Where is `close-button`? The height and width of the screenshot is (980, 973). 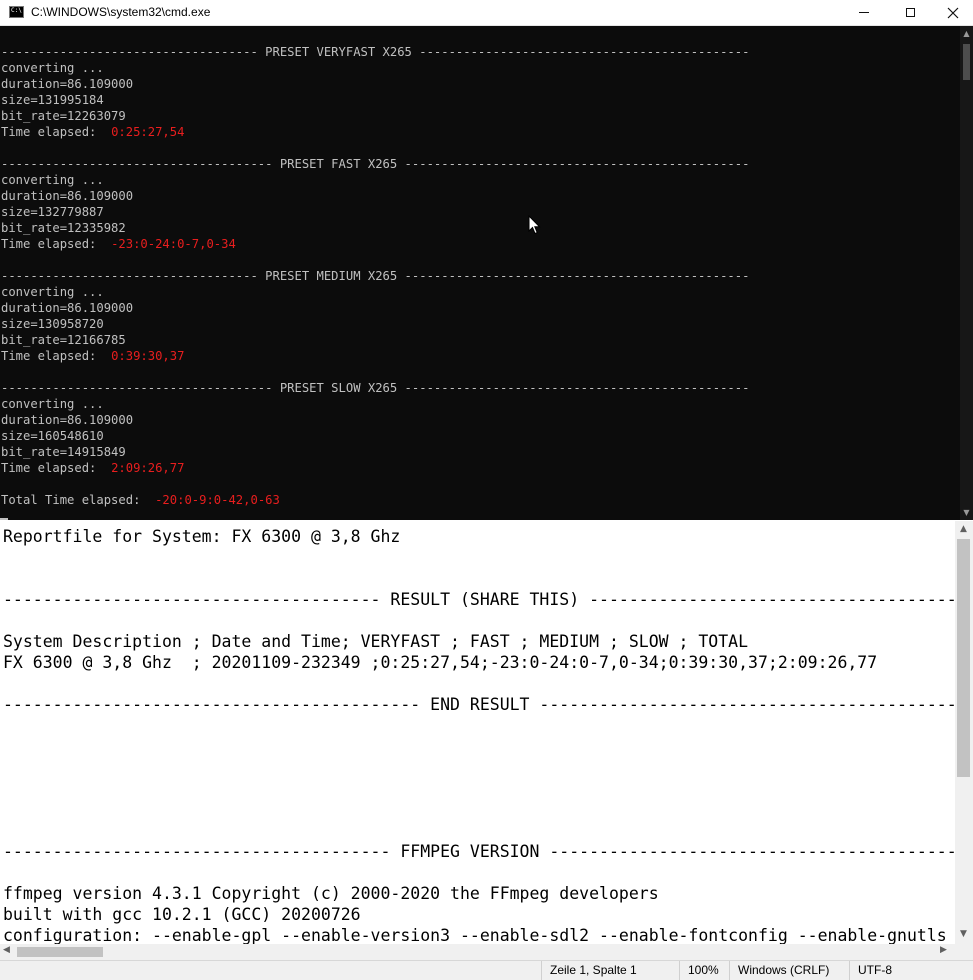 close-button is located at coordinates (952, 12).